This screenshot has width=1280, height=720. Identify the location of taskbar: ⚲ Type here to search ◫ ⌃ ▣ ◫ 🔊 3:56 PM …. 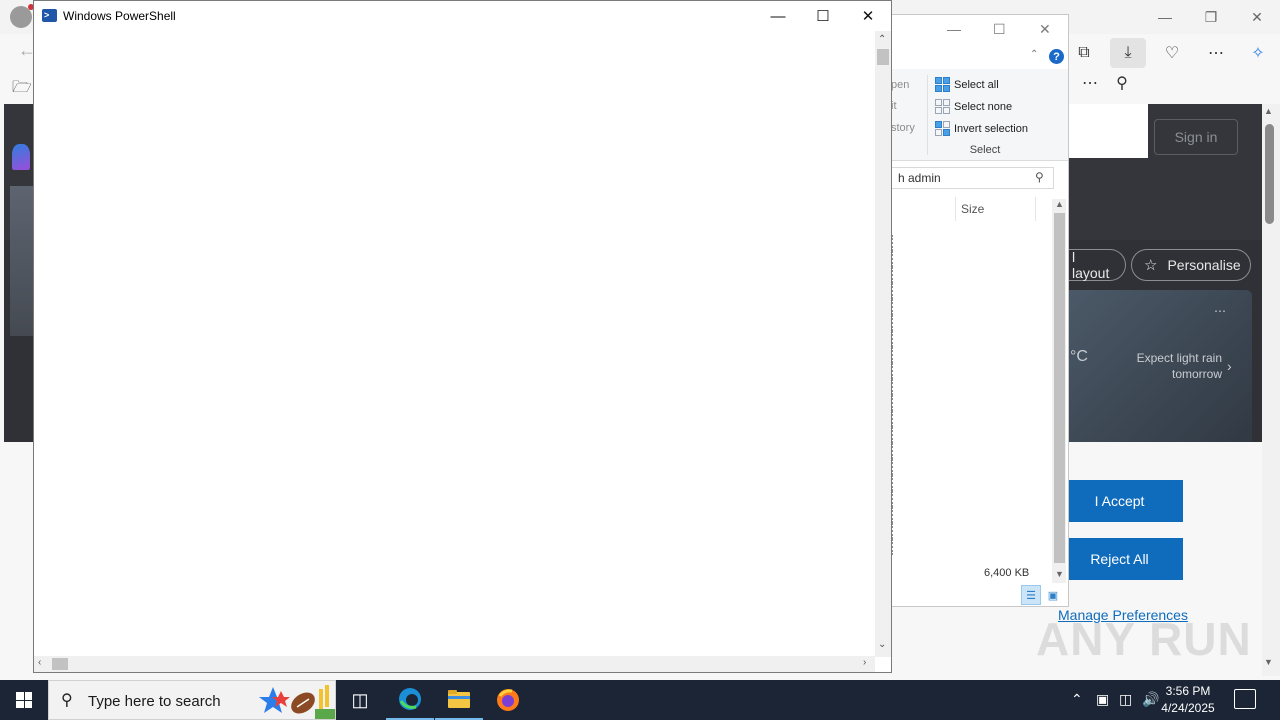
(640, 700).